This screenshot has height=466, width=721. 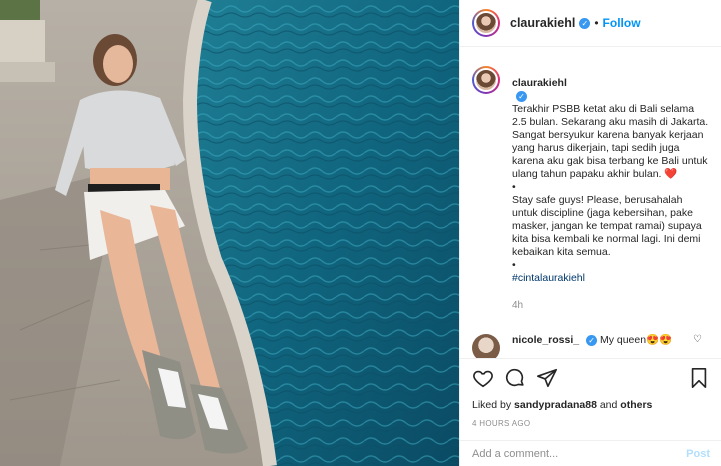 I want to click on caption-time: 4h, so click(x=518, y=305).